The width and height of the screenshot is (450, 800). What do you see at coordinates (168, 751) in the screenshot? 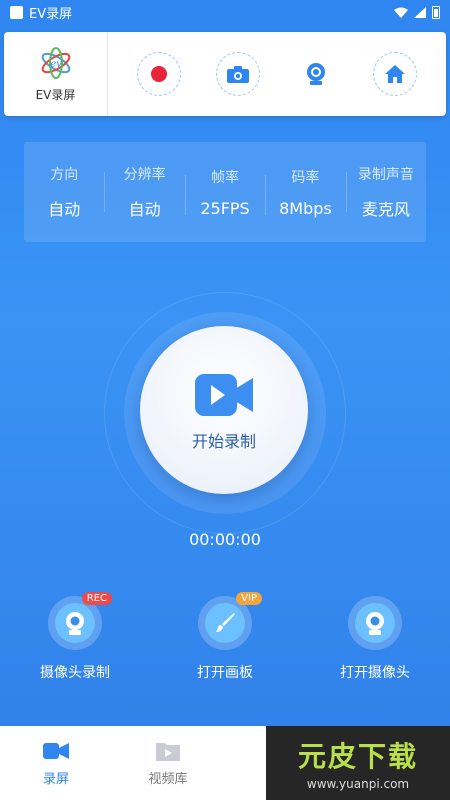
I see `video-library-icon` at bounding box center [168, 751].